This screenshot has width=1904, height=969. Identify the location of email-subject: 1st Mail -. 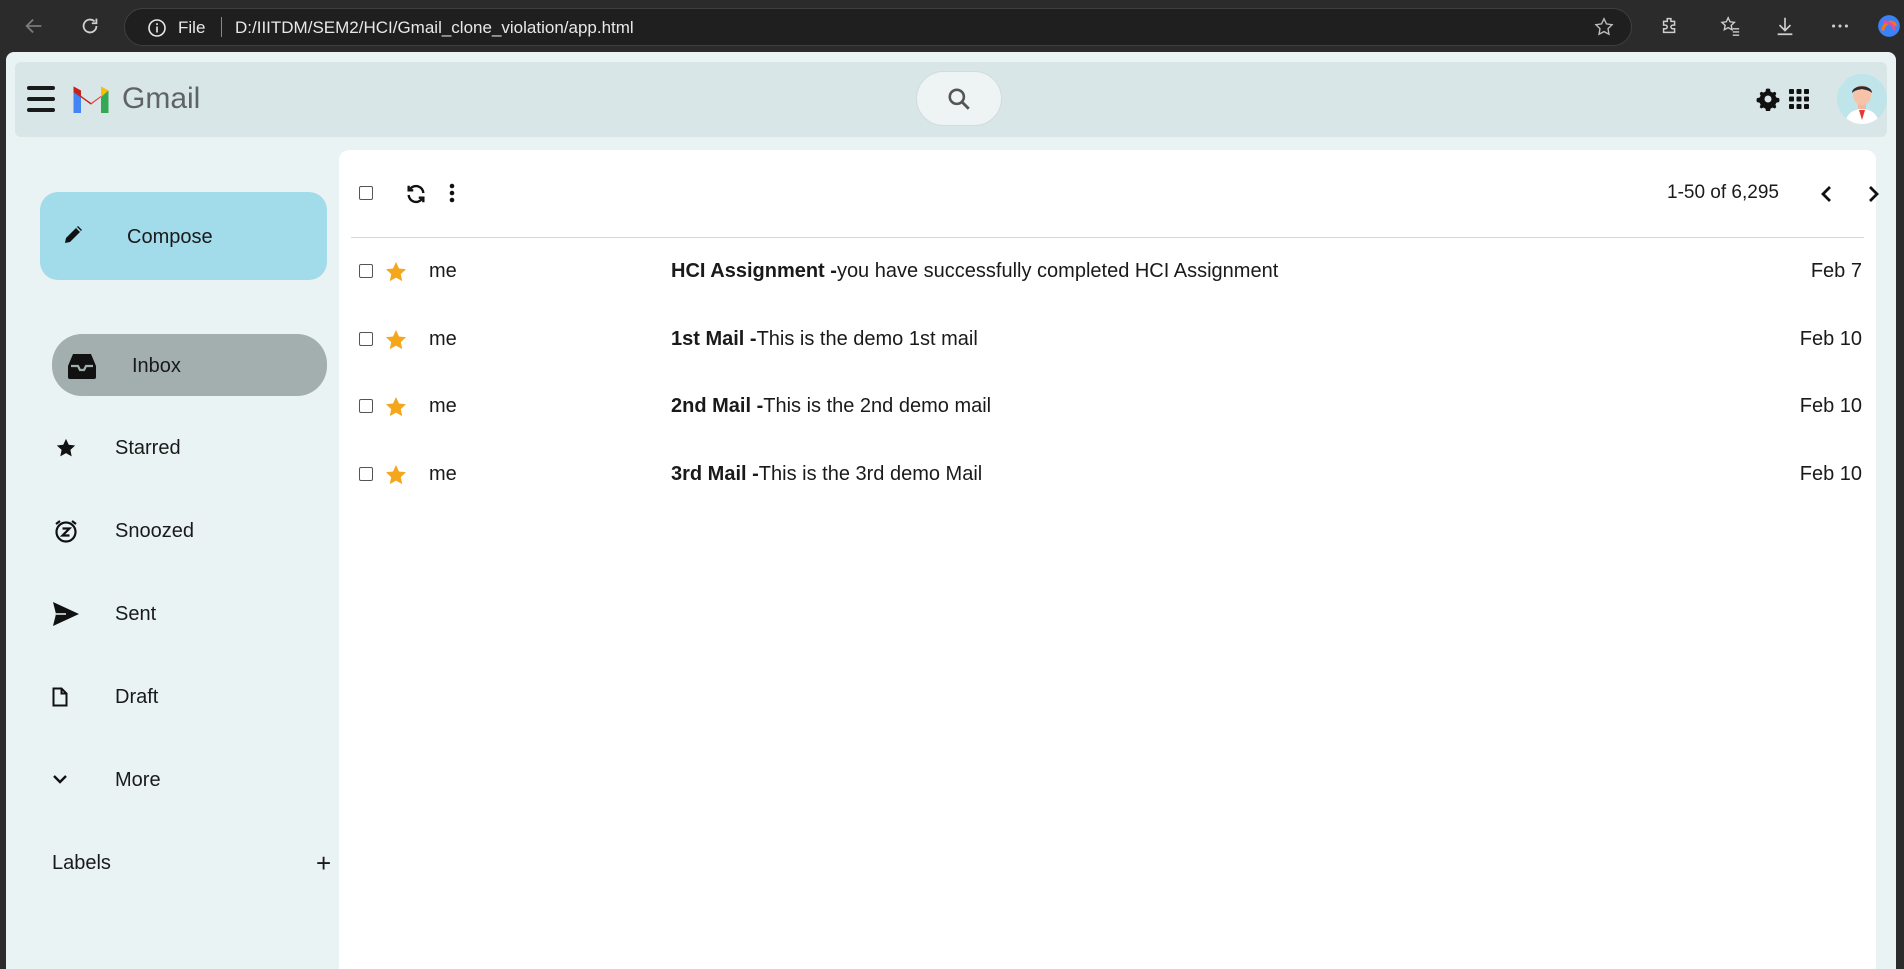
(714, 339).